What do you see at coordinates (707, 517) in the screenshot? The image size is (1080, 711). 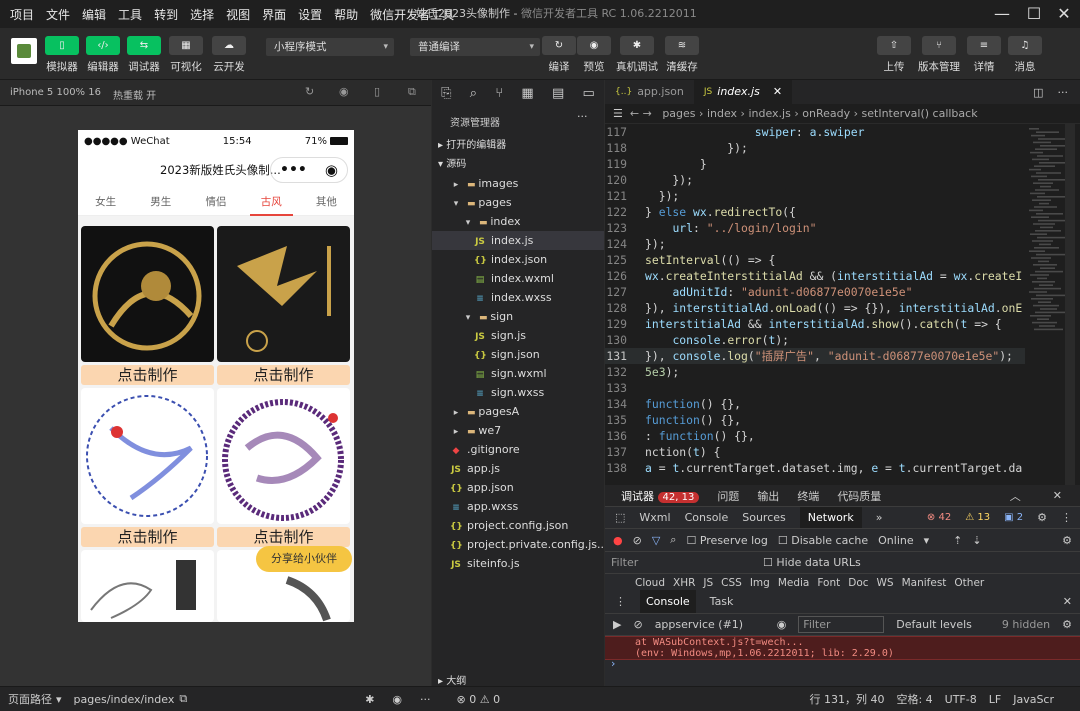 I see `panel-console: Console` at bounding box center [707, 517].